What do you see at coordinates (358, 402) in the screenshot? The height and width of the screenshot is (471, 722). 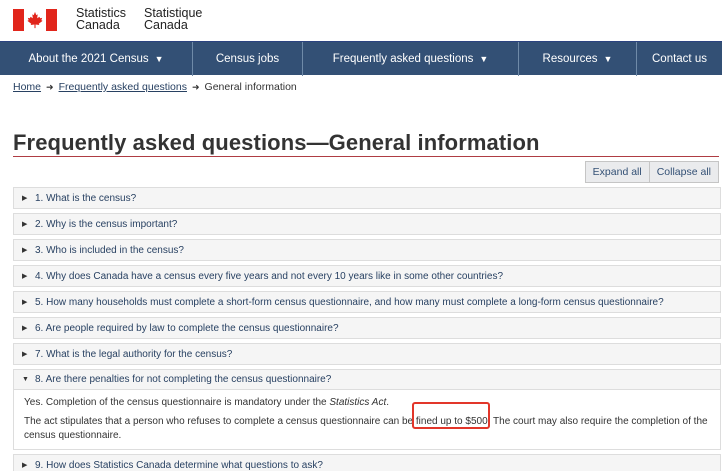 I see `statistics-act-reference: Statistics Act` at bounding box center [358, 402].